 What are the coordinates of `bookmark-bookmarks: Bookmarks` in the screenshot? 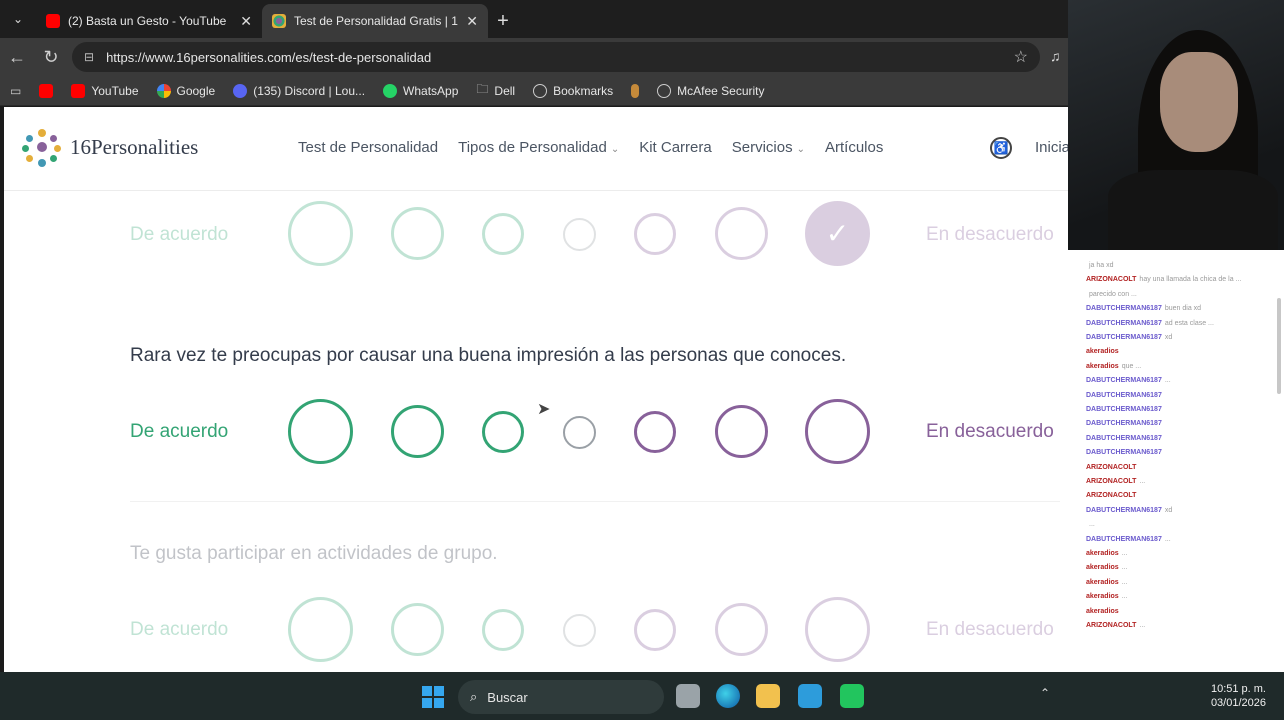 It's located at (573, 90).